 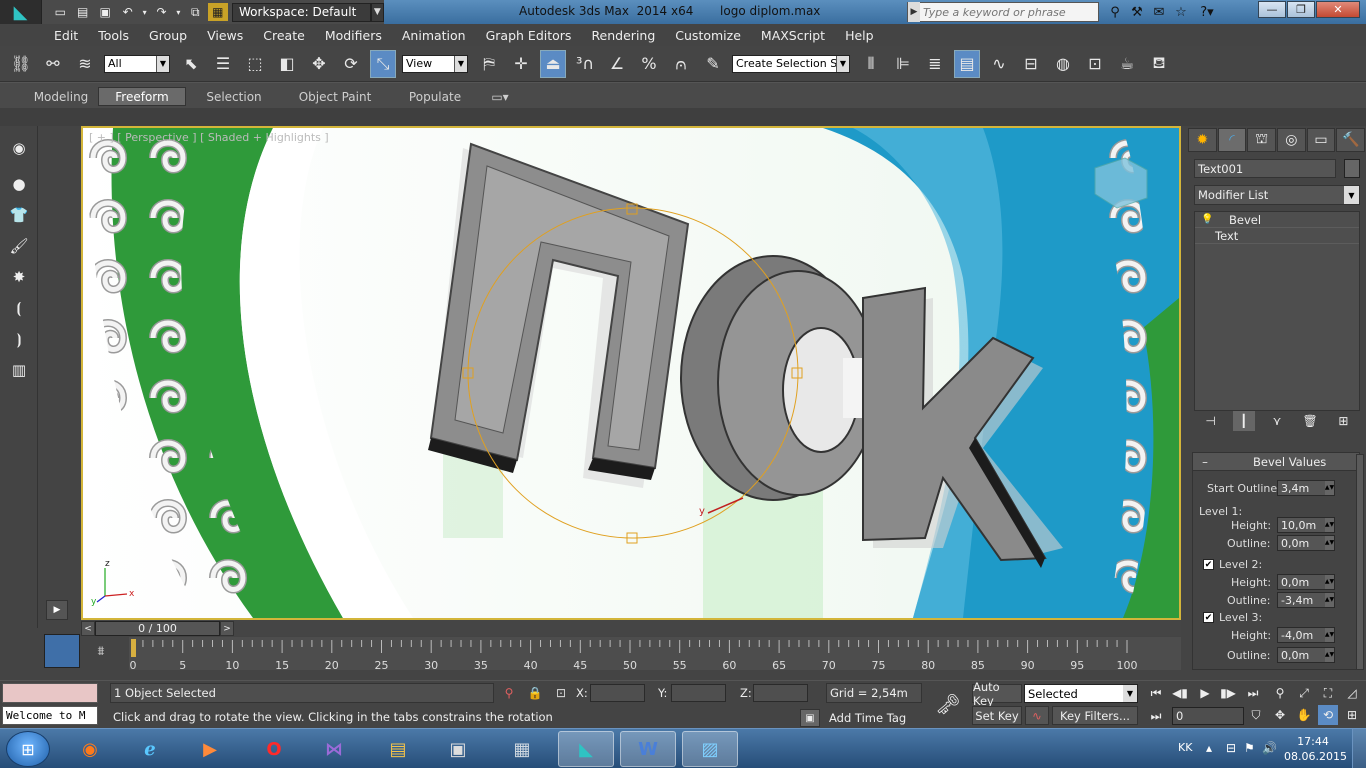 I want to click on menu-modifiers: Modifiers, so click(x=353, y=35).